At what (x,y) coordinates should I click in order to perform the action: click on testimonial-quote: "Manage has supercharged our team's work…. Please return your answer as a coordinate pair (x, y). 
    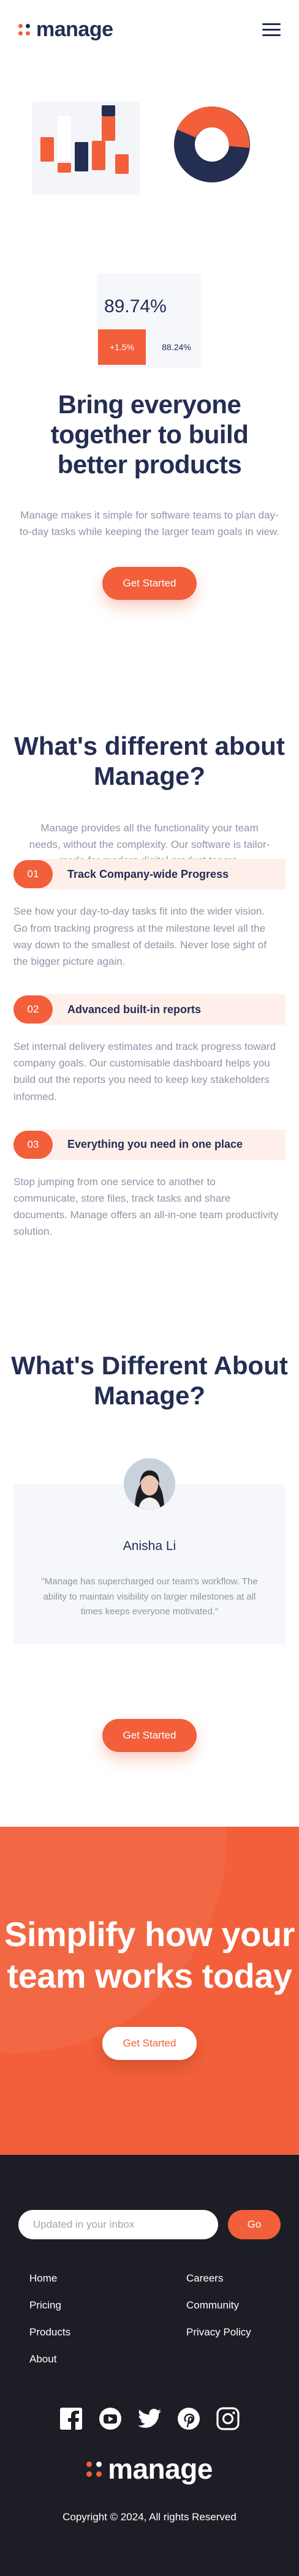
    Looking at the image, I should click on (149, 1597).